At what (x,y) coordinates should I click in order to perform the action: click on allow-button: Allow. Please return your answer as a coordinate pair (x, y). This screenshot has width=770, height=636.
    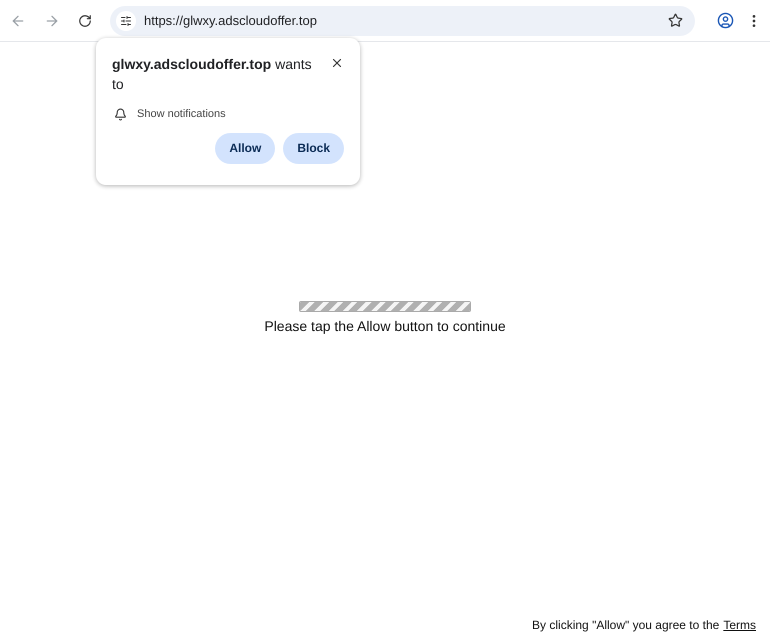
    Looking at the image, I should click on (245, 148).